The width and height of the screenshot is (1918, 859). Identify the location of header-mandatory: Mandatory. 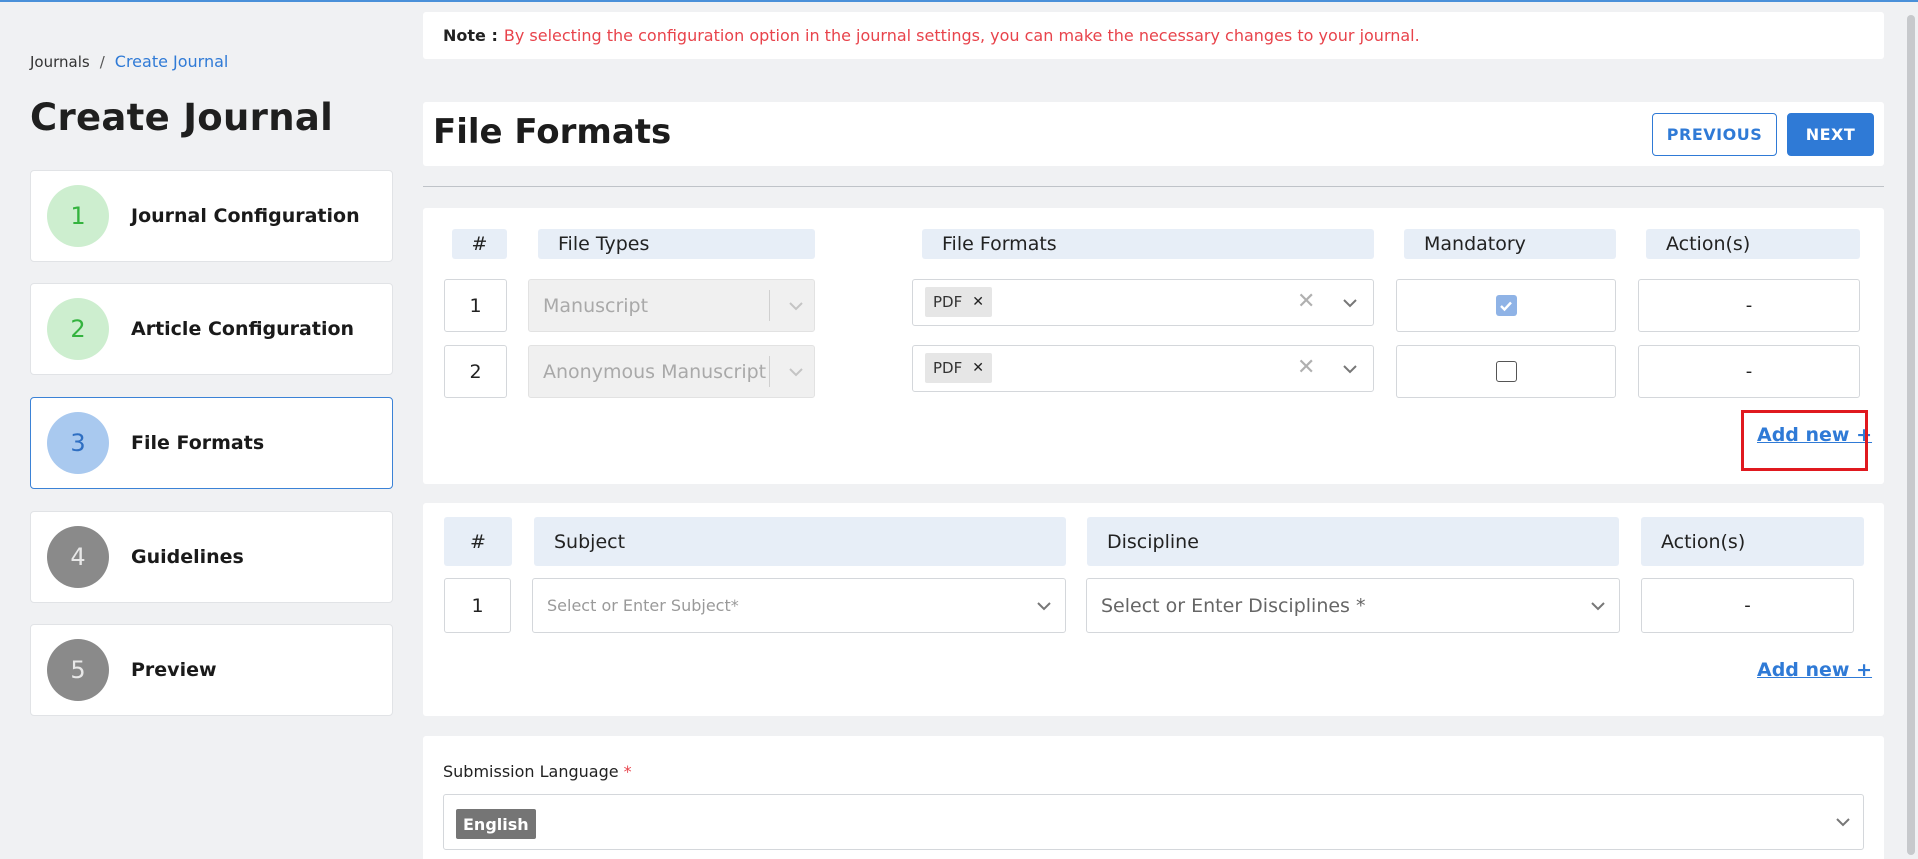
(1510, 244).